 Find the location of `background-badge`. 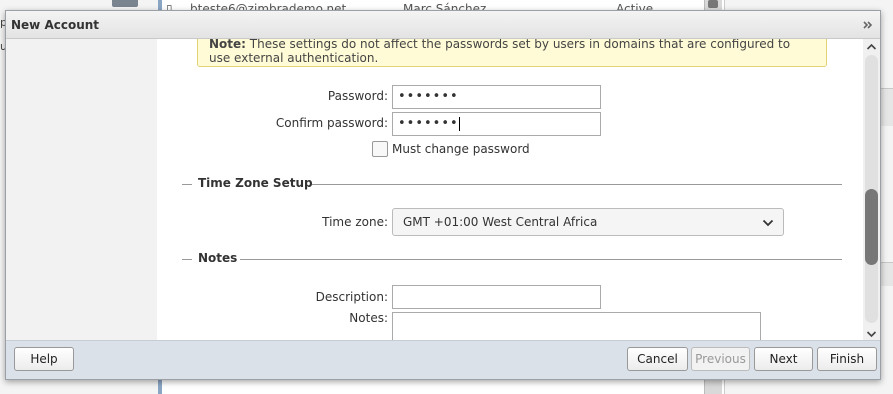

background-badge is located at coordinates (125, 3).